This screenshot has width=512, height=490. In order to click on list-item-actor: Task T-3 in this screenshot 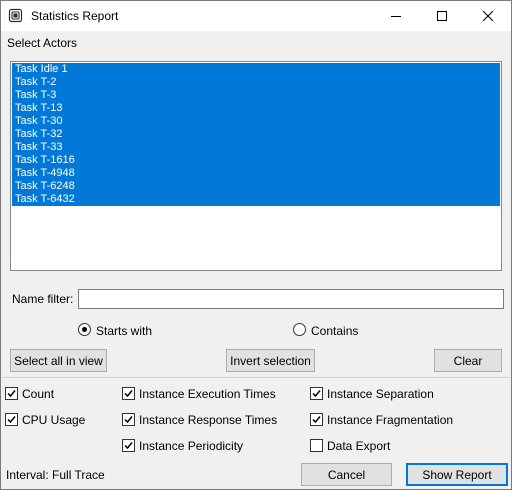, I will do `click(256, 95)`.